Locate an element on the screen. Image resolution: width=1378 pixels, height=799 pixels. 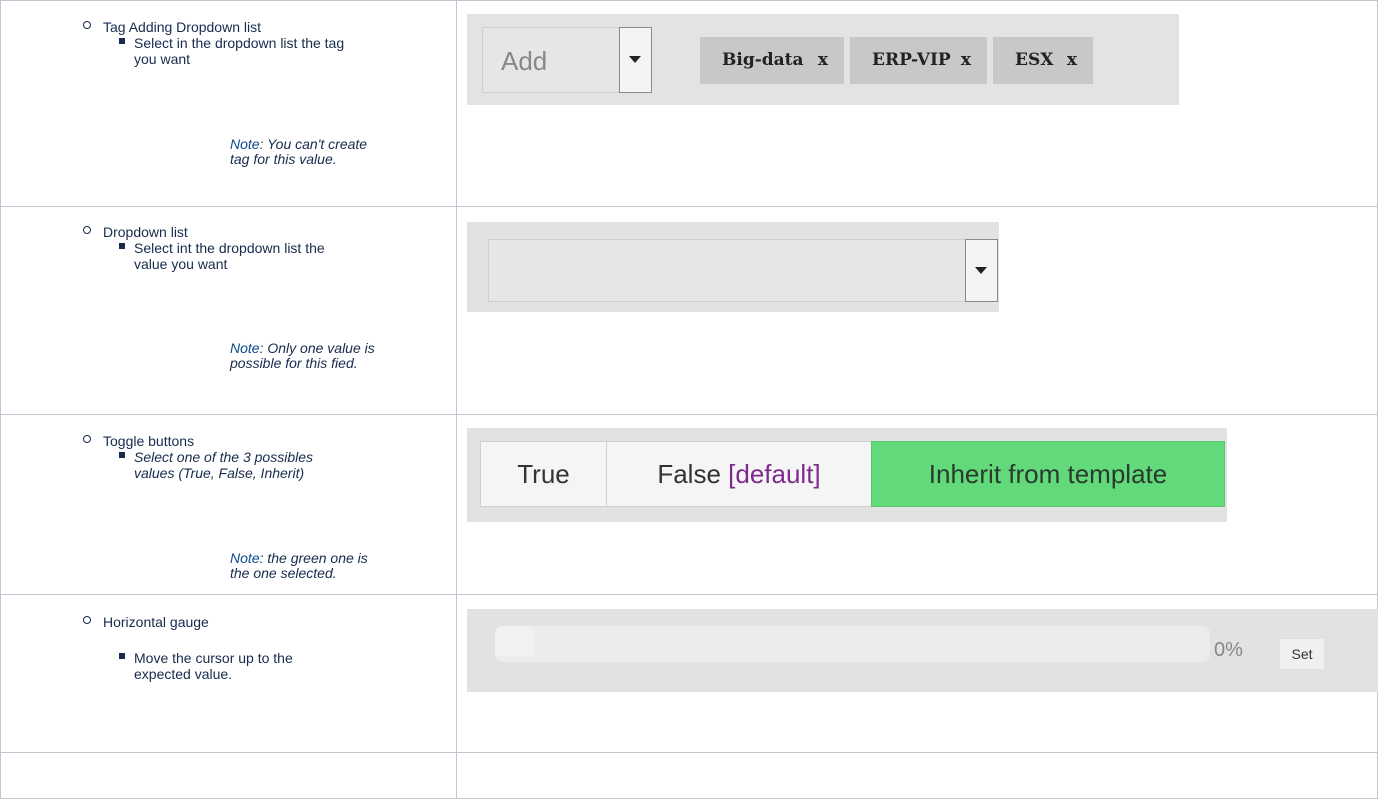
tag-chip: ESX x is located at coordinates (1043, 60).